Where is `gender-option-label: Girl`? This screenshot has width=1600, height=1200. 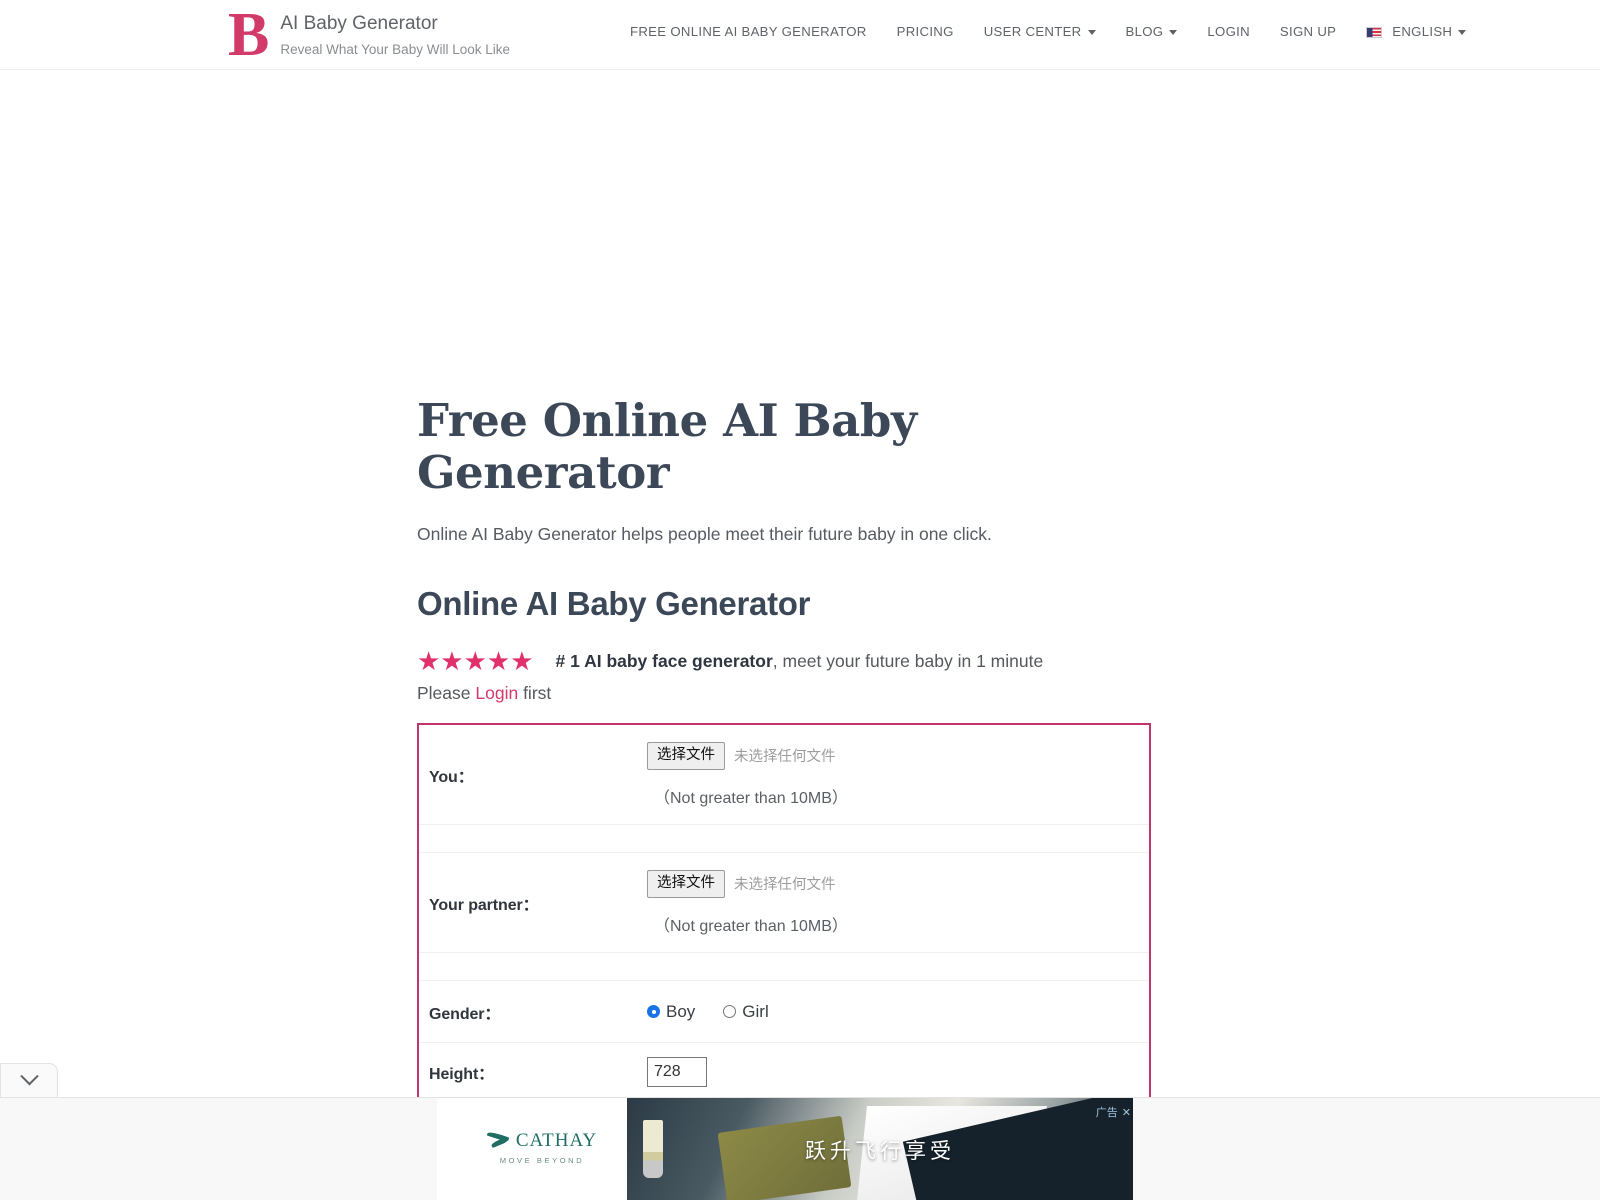 gender-option-label: Girl is located at coordinates (755, 1011).